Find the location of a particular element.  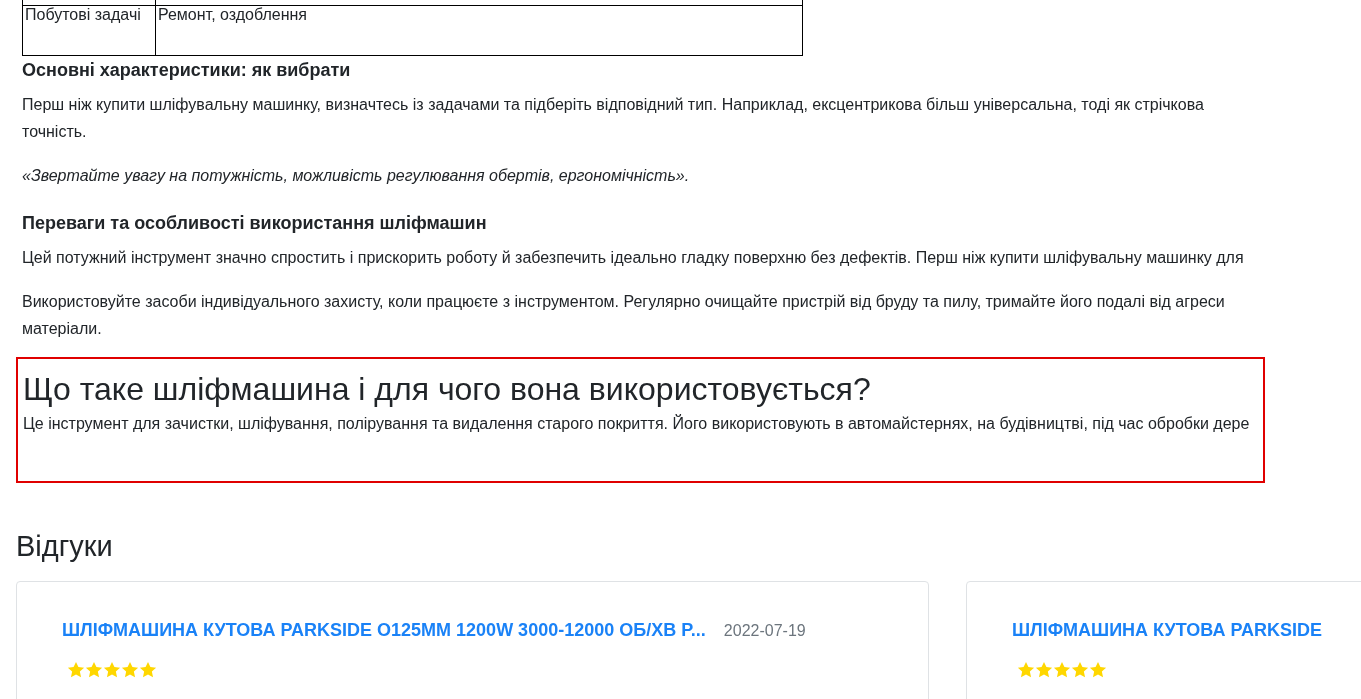

review-title-link: ШЛІФМАШИНА КУТОВА PARKSIDE is located at coordinates (1167, 630).